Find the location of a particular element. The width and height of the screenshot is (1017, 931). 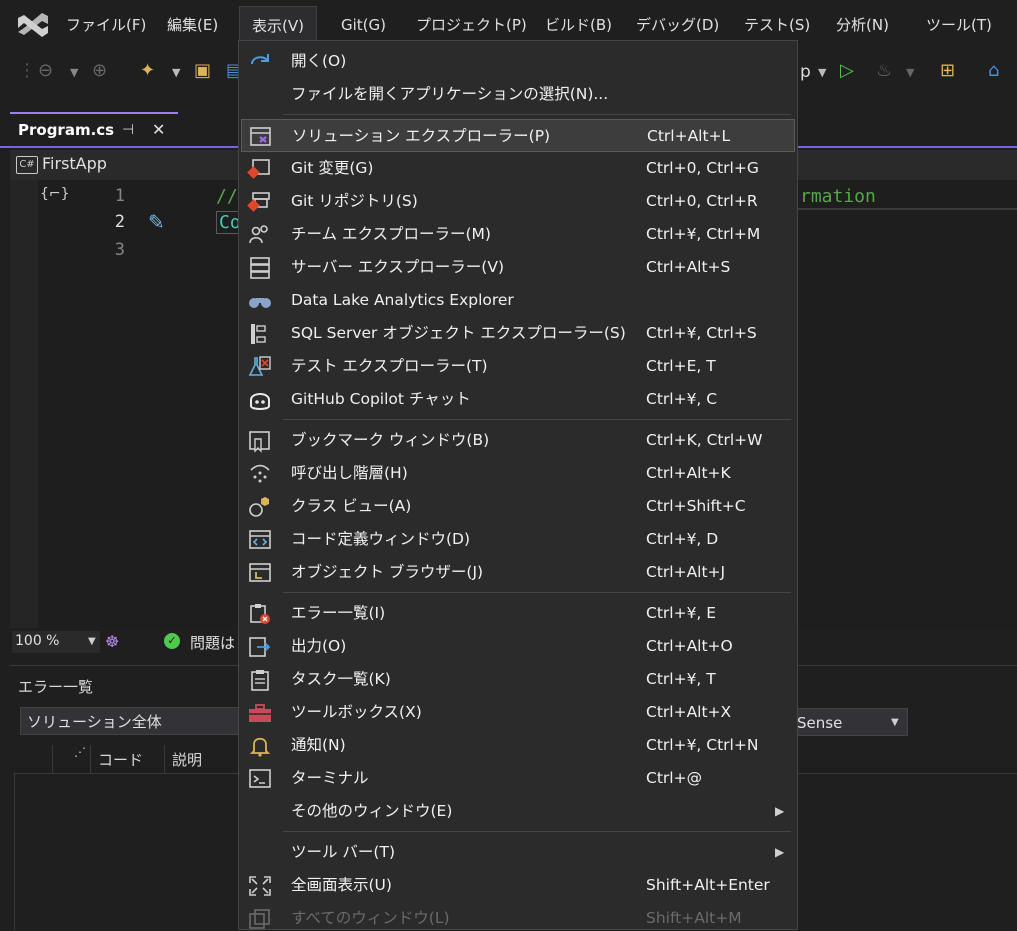

menu-item-label: GitHub Copilot チャット is located at coordinates (381, 399).